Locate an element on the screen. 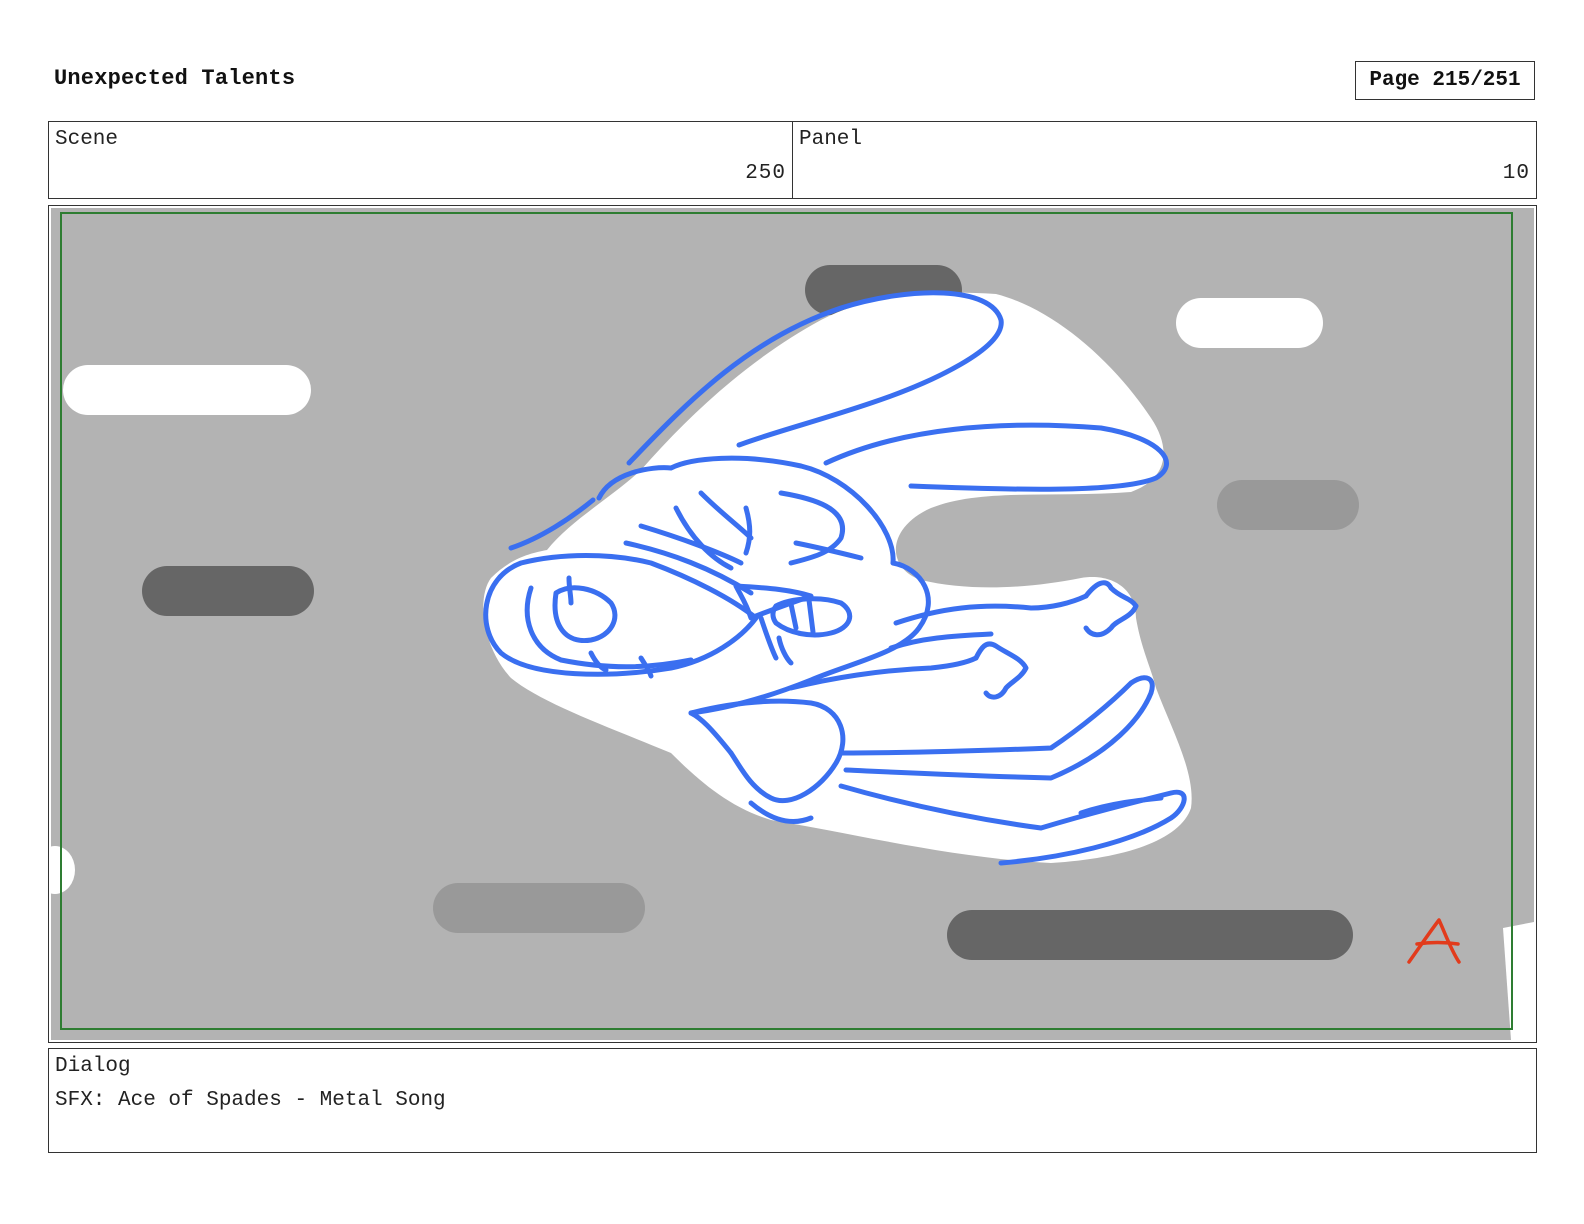 The width and height of the screenshot is (1584, 1224). dialog-text: SFX: Ace of Spades - Metal Song is located at coordinates (250, 1100).